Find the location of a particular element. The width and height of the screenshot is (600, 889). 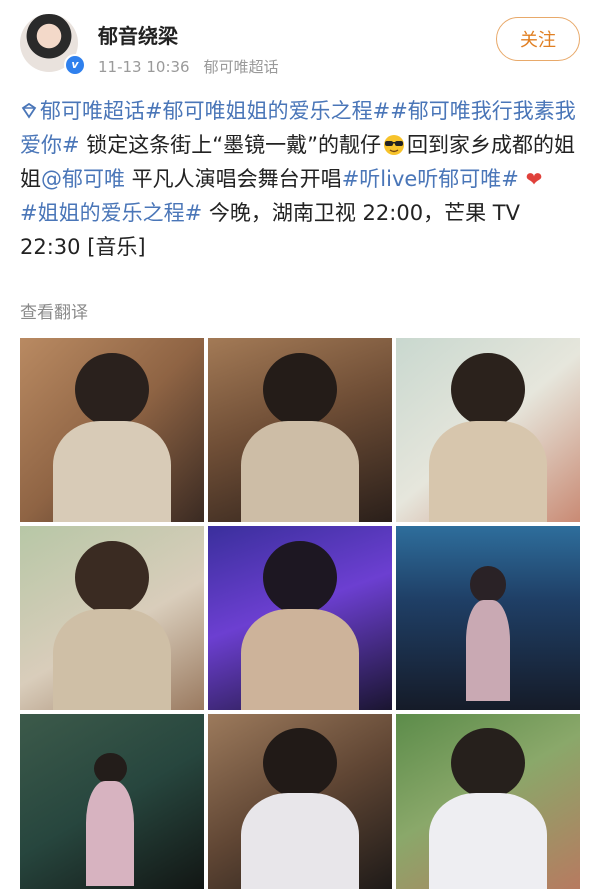

mention-link: @郁可唯 is located at coordinates (83, 179).